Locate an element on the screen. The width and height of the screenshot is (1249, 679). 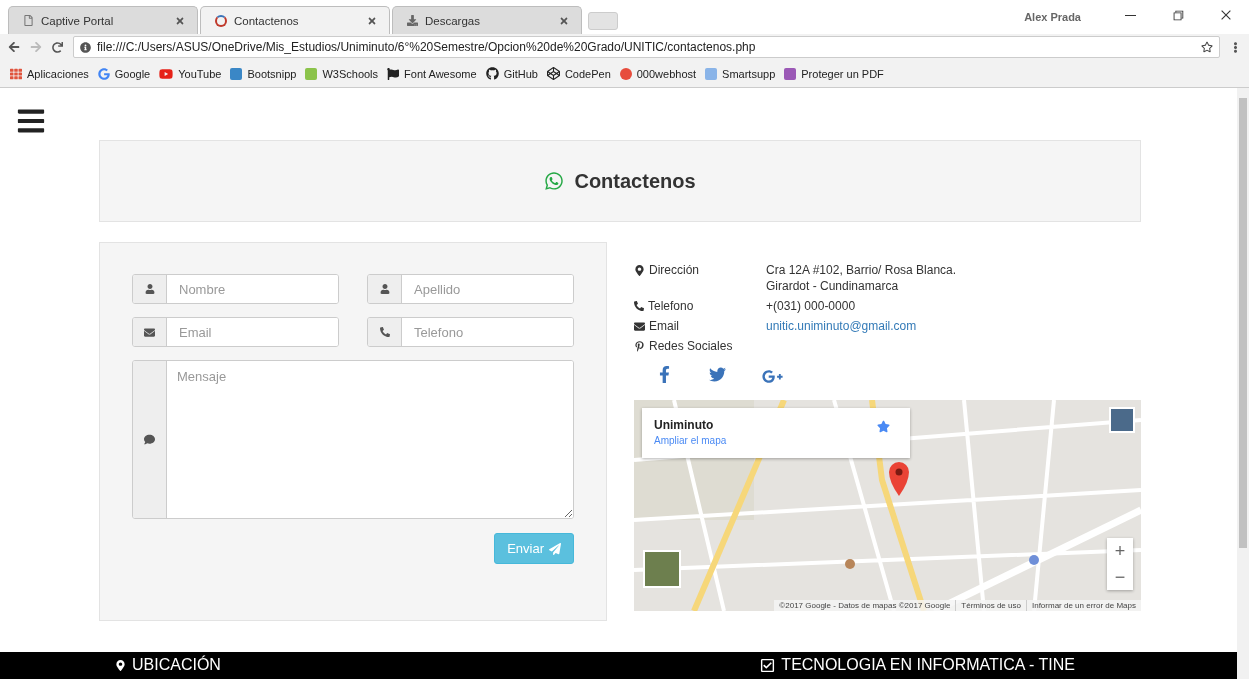
download-icon is located at coordinates (412, 20).